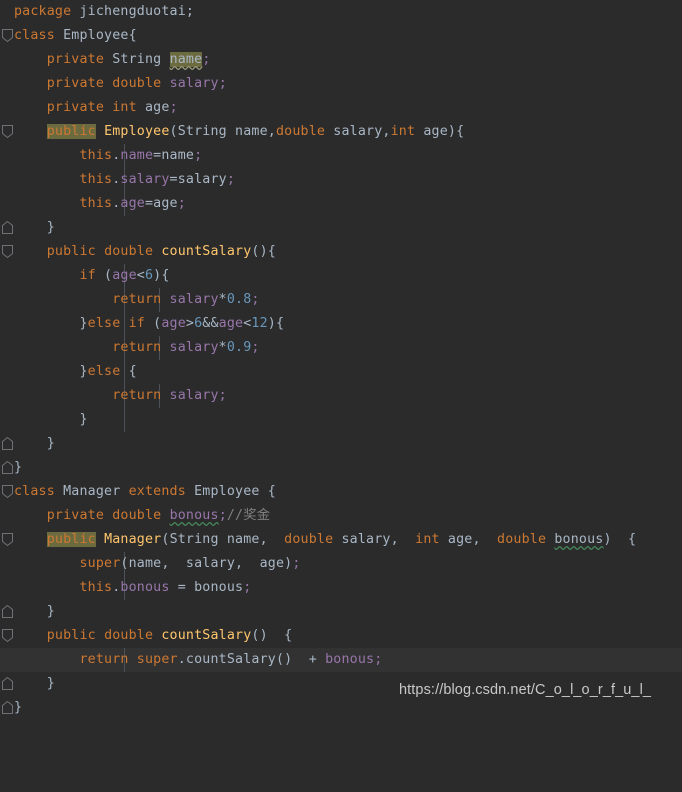  What do you see at coordinates (112, 107) in the screenshot?
I see `code-line-content: private int age;` at bounding box center [112, 107].